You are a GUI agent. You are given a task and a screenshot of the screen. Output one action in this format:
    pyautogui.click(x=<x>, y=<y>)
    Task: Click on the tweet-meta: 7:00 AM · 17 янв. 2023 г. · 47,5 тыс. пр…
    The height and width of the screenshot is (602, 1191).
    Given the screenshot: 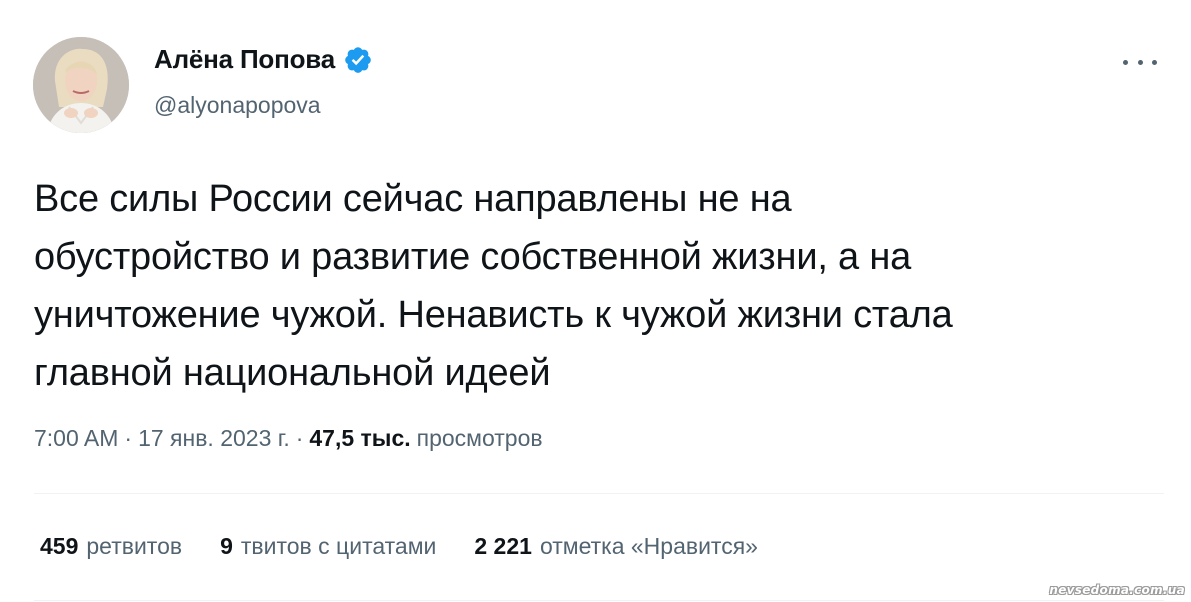 What is the action you would take?
    pyautogui.click(x=288, y=438)
    